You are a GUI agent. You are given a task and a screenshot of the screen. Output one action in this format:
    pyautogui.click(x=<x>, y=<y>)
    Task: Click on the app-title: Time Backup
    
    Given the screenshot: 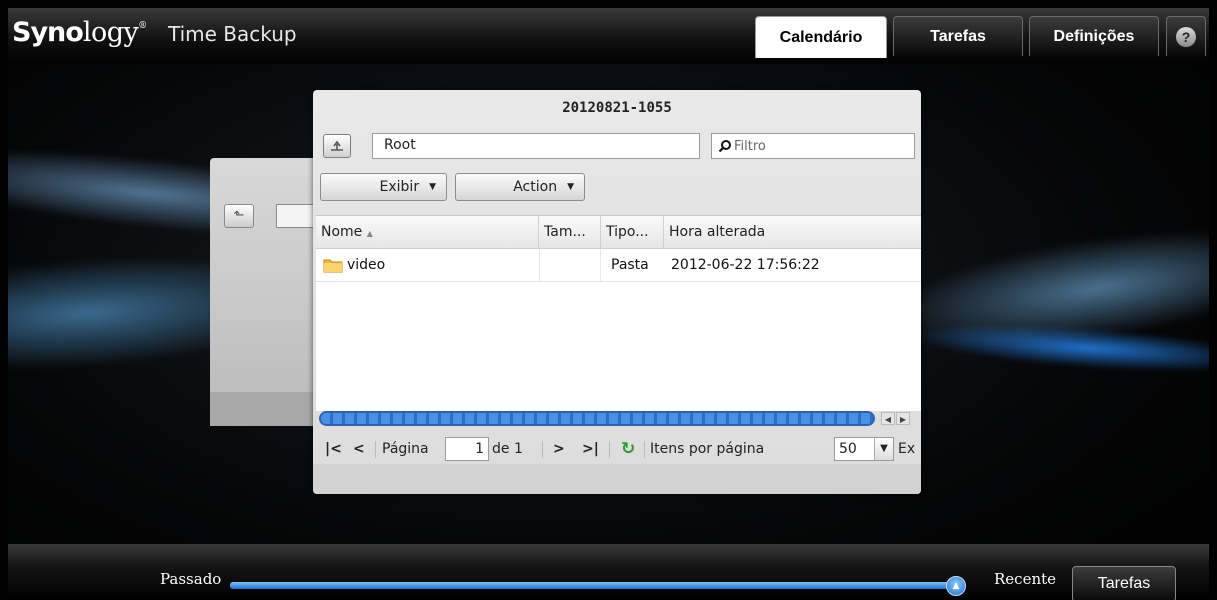 What is the action you would take?
    pyautogui.click(x=232, y=34)
    